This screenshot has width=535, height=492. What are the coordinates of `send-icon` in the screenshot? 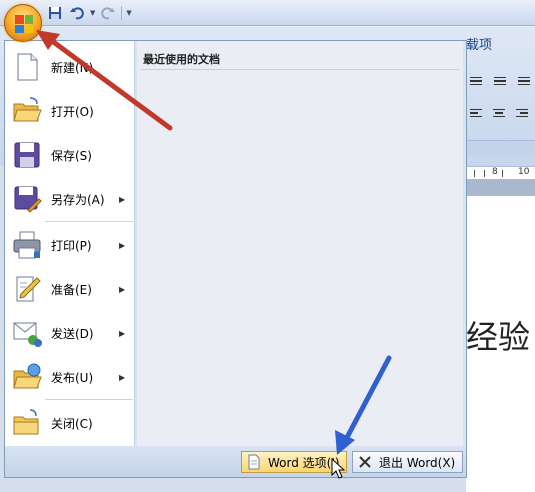 It's located at (27, 333).